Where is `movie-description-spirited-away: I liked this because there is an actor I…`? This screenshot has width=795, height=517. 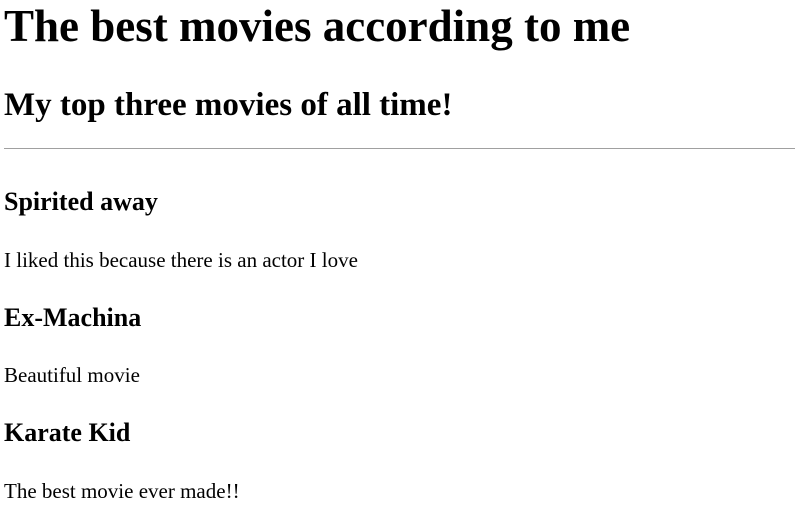
movie-description-spirited-away: I liked this because there is an actor I… is located at coordinates (181, 260).